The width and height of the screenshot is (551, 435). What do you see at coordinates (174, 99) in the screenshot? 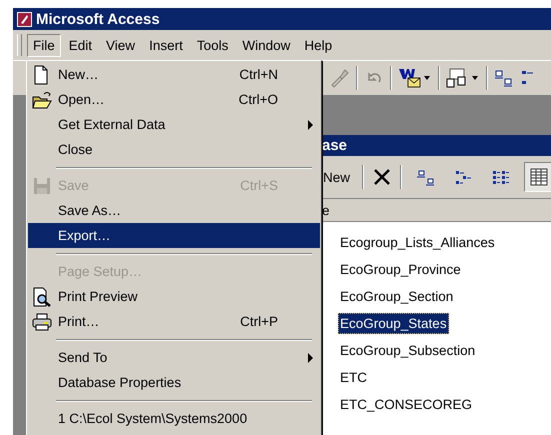
I see `menu-item: Open… Ctrl+O` at bounding box center [174, 99].